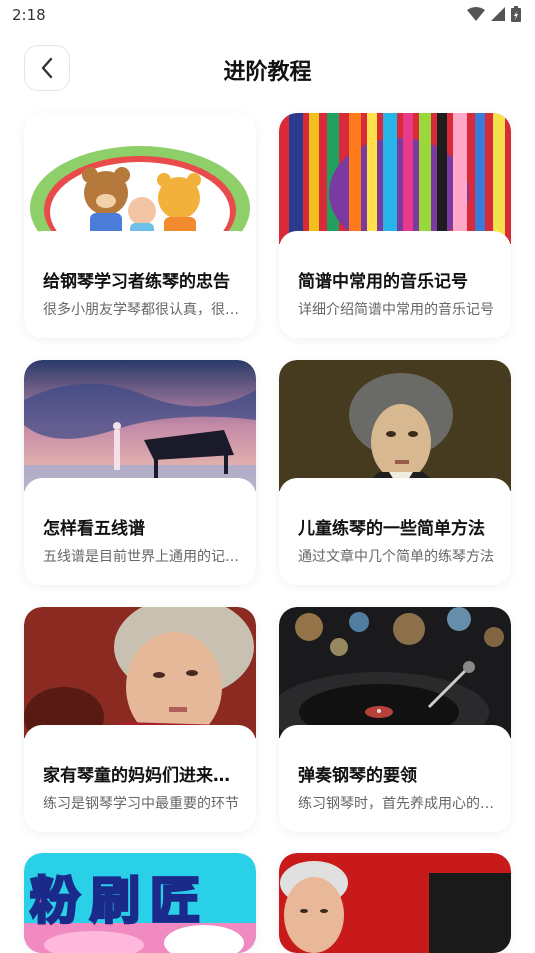 The width and height of the screenshot is (535, 953). Describe the element at coordinates (357, 776) in the screenshot. I see `card-title: 弹奏钢琴的要领` at that location.